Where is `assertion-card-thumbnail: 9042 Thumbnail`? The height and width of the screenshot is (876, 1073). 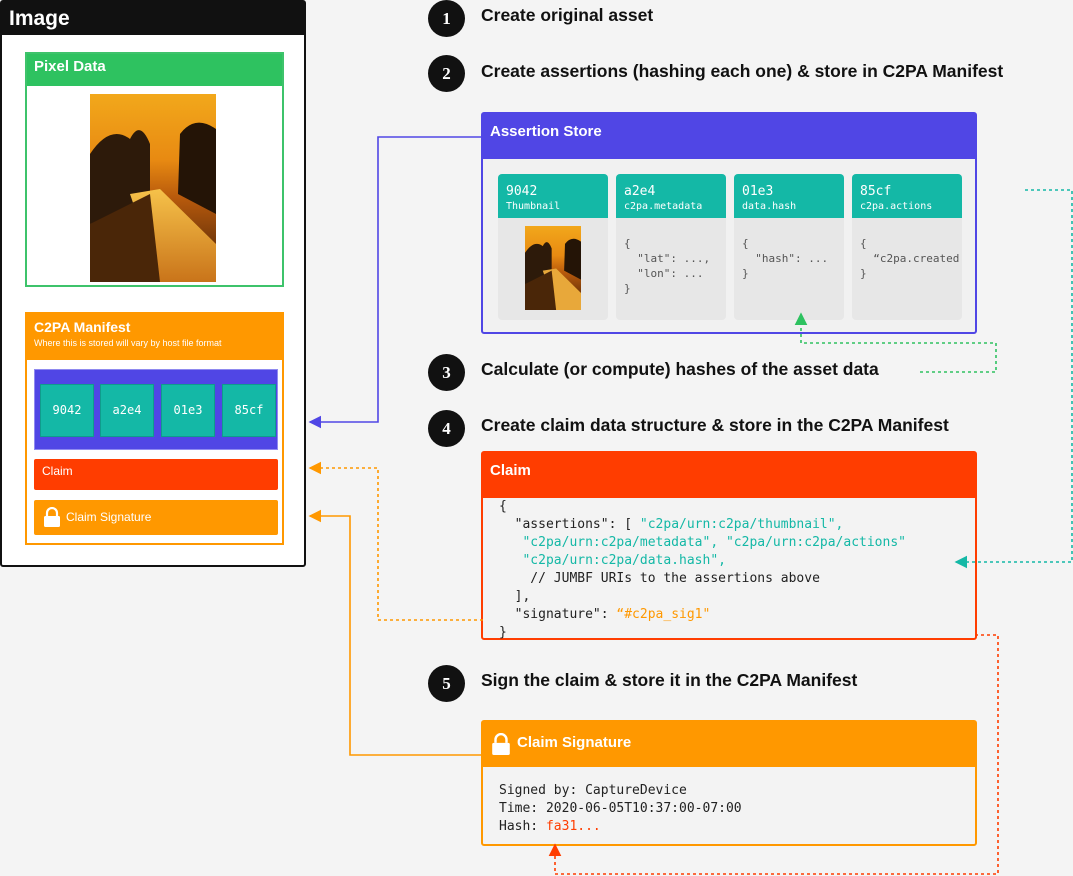
assertion-card-thumbnail: 9042 Thumbnail is located at coordinates (553, 247).